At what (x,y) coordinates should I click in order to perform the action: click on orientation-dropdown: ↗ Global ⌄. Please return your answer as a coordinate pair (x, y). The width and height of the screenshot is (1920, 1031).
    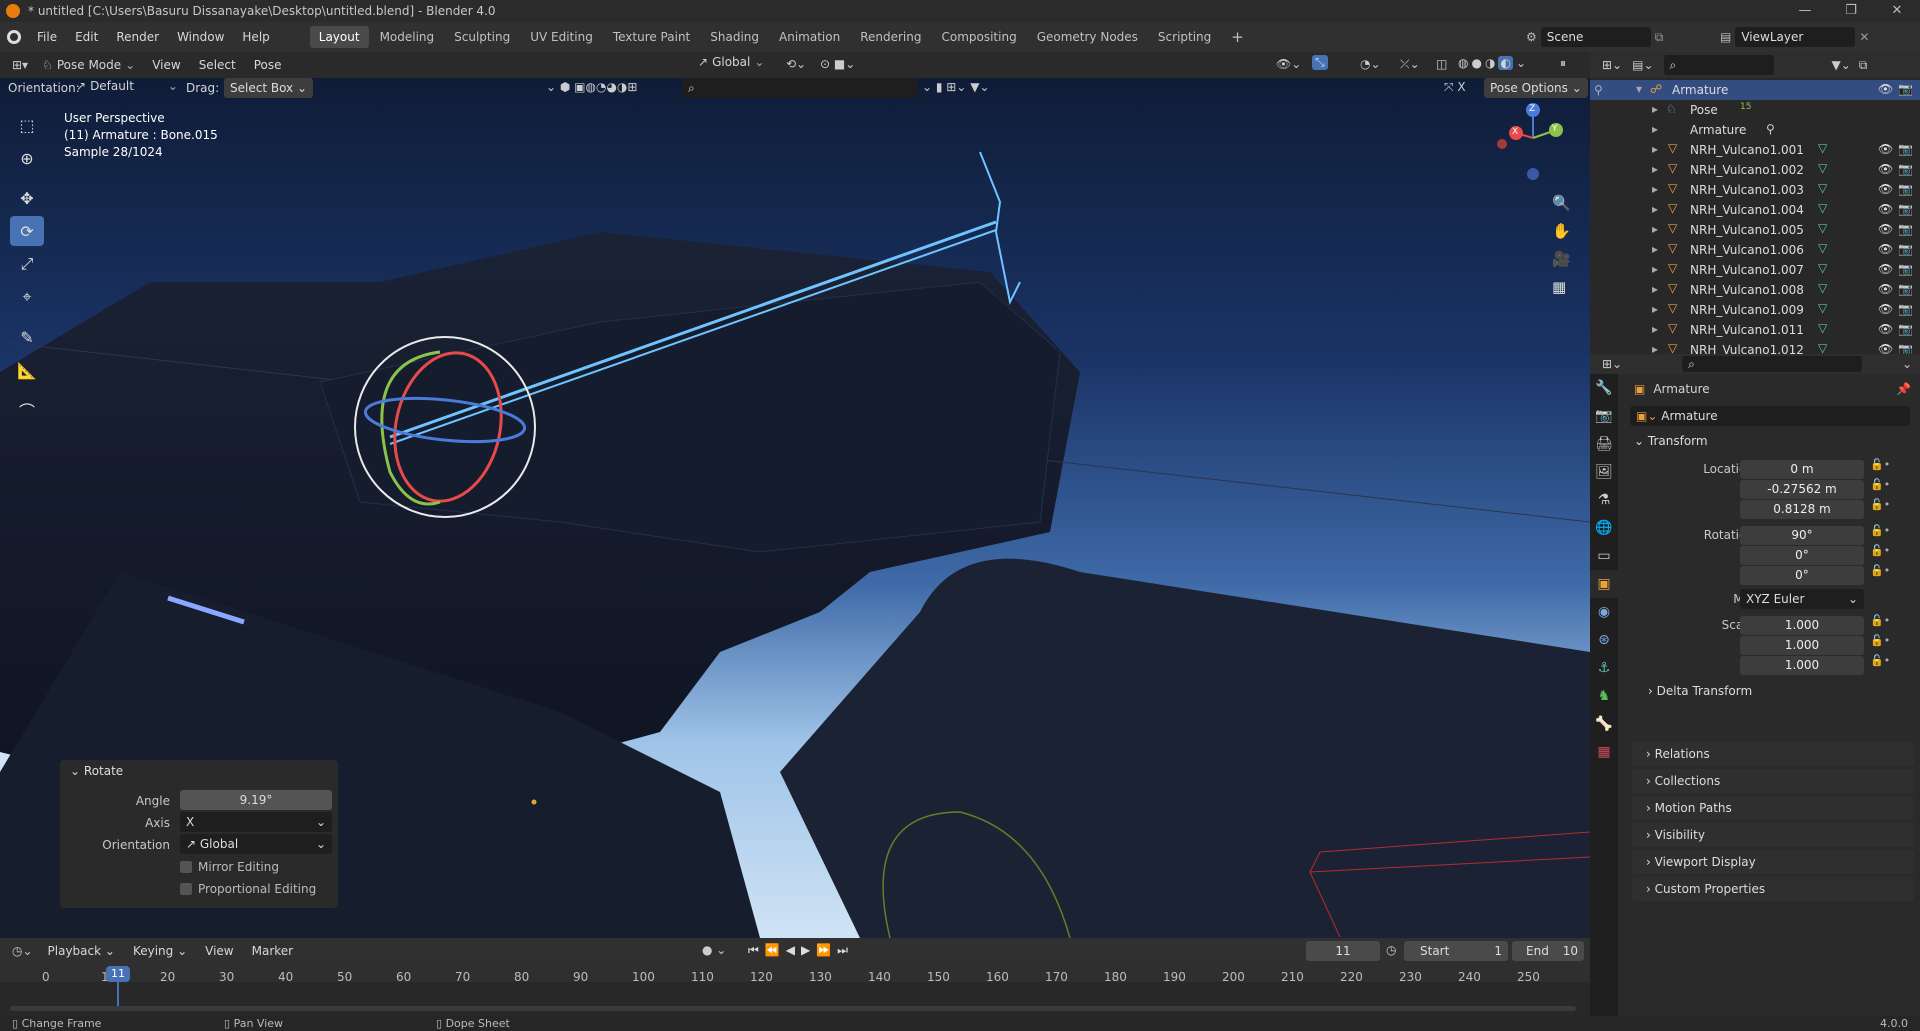
    Looking at the image, I should click on (256, 844).